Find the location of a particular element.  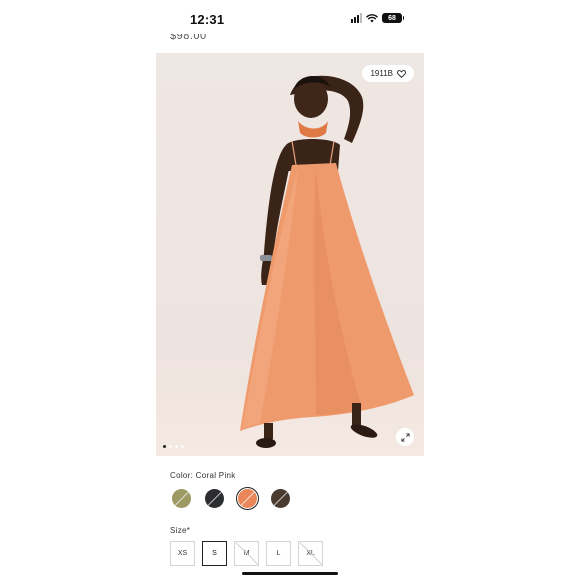

size-xs: XS is located at coordinates (182, 553).